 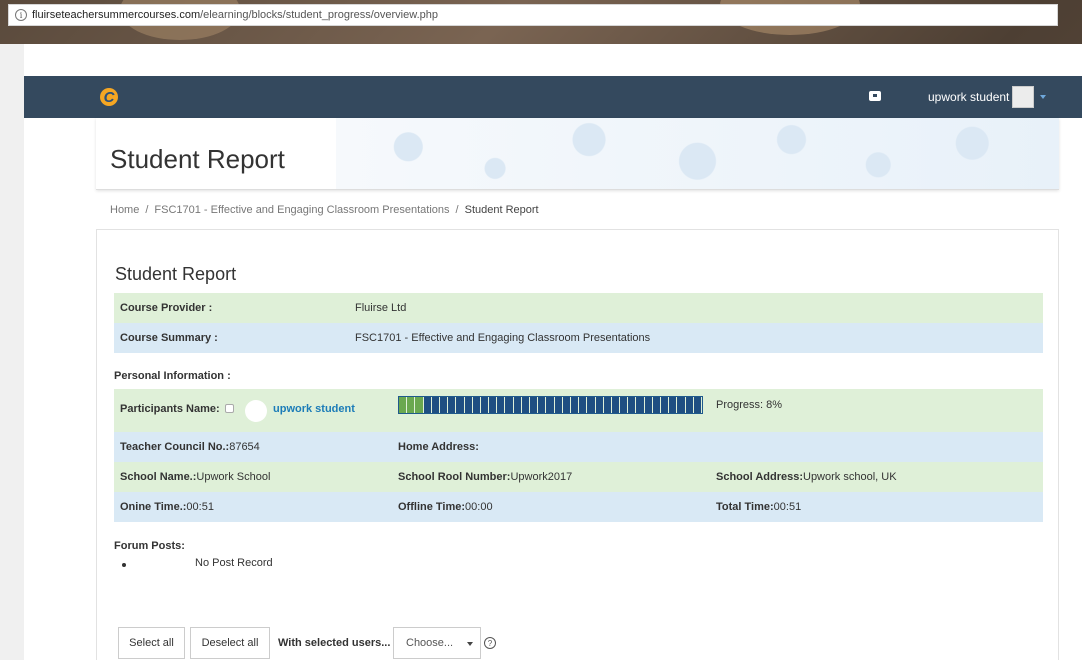 I want to click on question-circle-icon: ?, so click(x=490, y=643).